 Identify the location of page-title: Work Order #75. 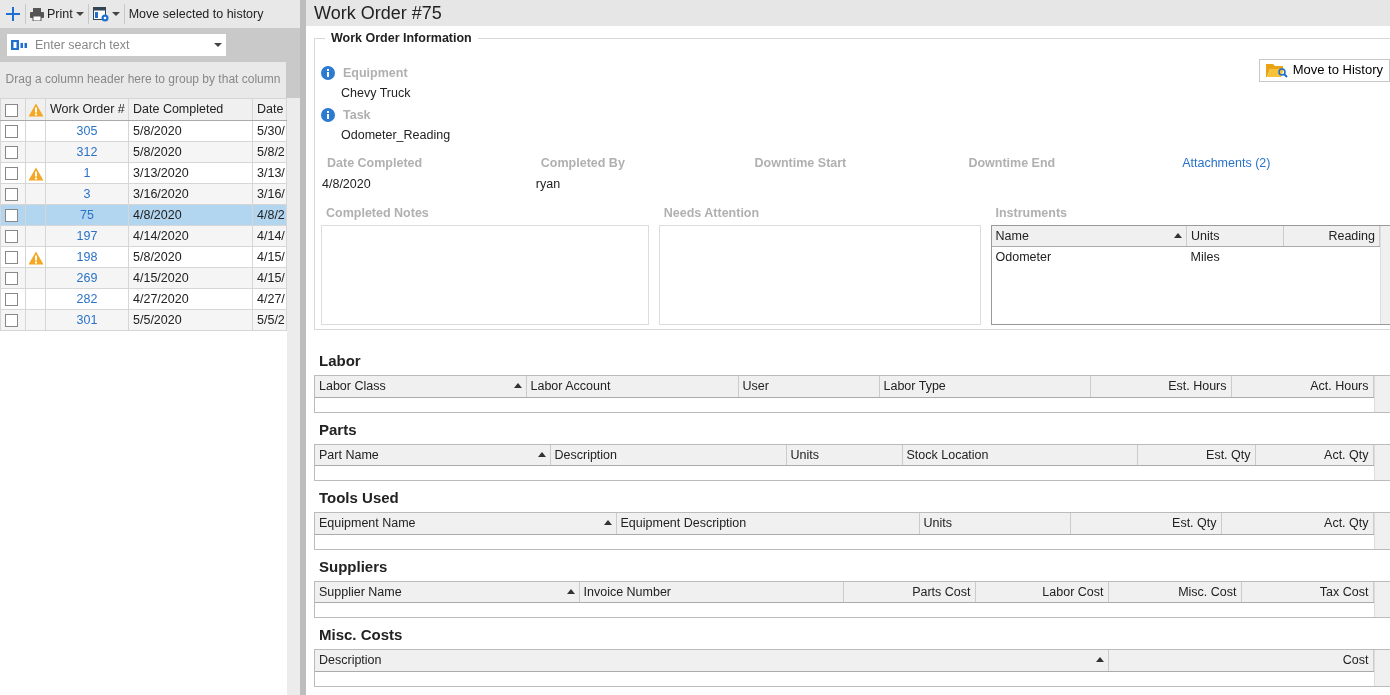
(848, 13).